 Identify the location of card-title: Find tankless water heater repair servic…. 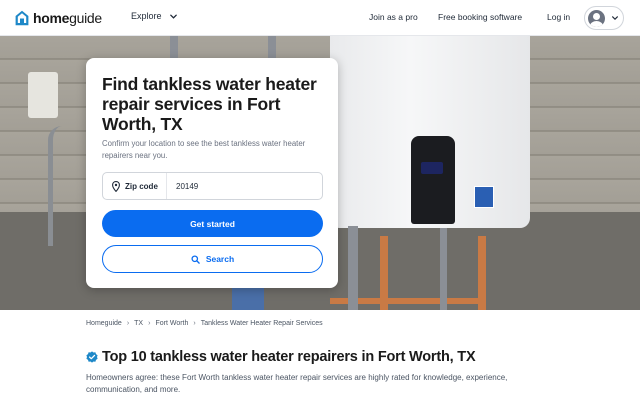
(209, 104).